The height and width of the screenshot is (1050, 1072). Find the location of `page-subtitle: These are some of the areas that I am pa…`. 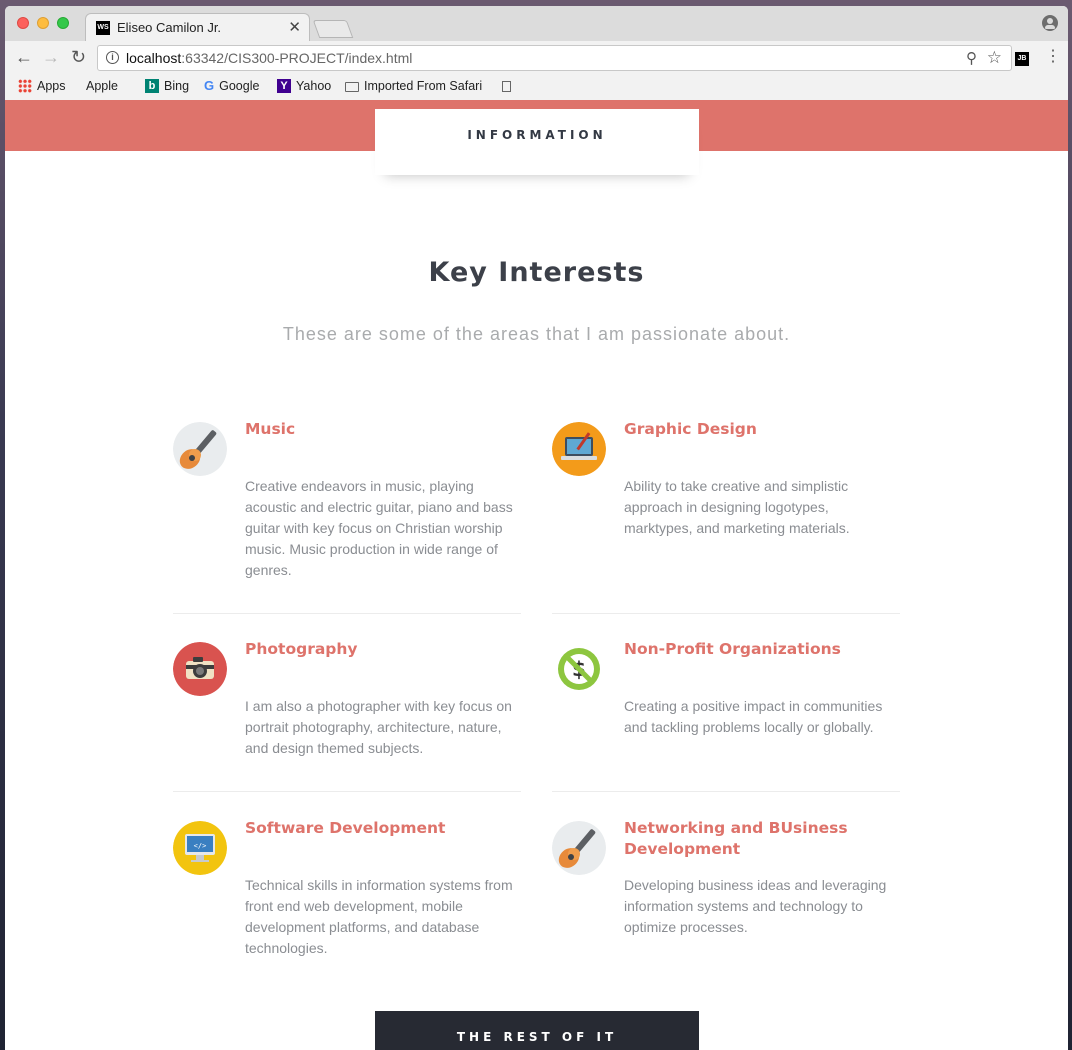

page-subtitle: These are some of the areas that I am pa… is located at coordinates (536, 334).